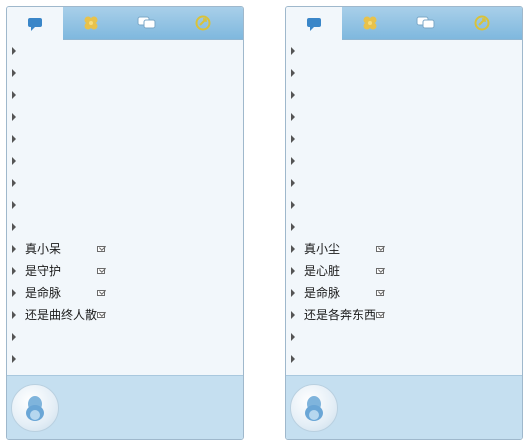  I want to click on contact-group-row: 还是曲终人散, so click(125, 315).